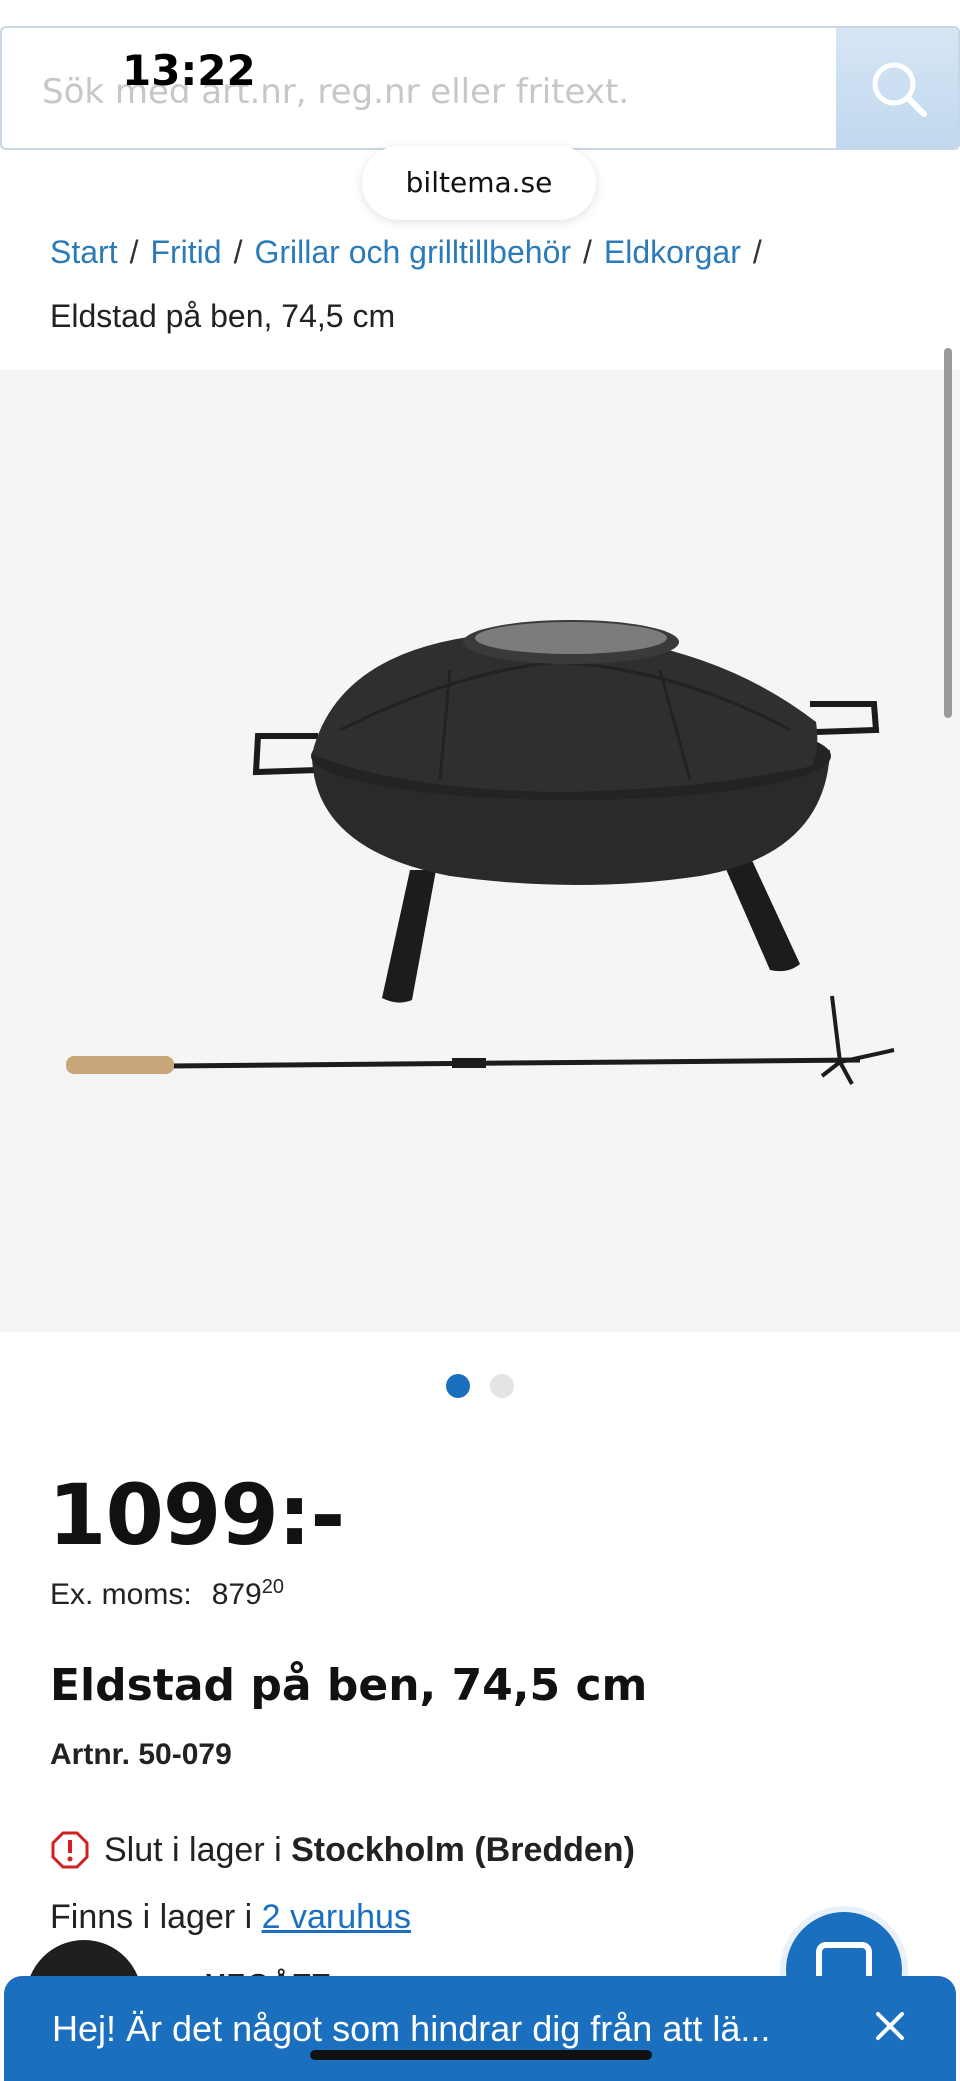 Image resolution: width=960 pixels, height=2081 pixels. Describe the element at coordinates (672, 252) in the screenshot. I see `breadcrumb-eldkorgar: Eldkorgar` at that location.